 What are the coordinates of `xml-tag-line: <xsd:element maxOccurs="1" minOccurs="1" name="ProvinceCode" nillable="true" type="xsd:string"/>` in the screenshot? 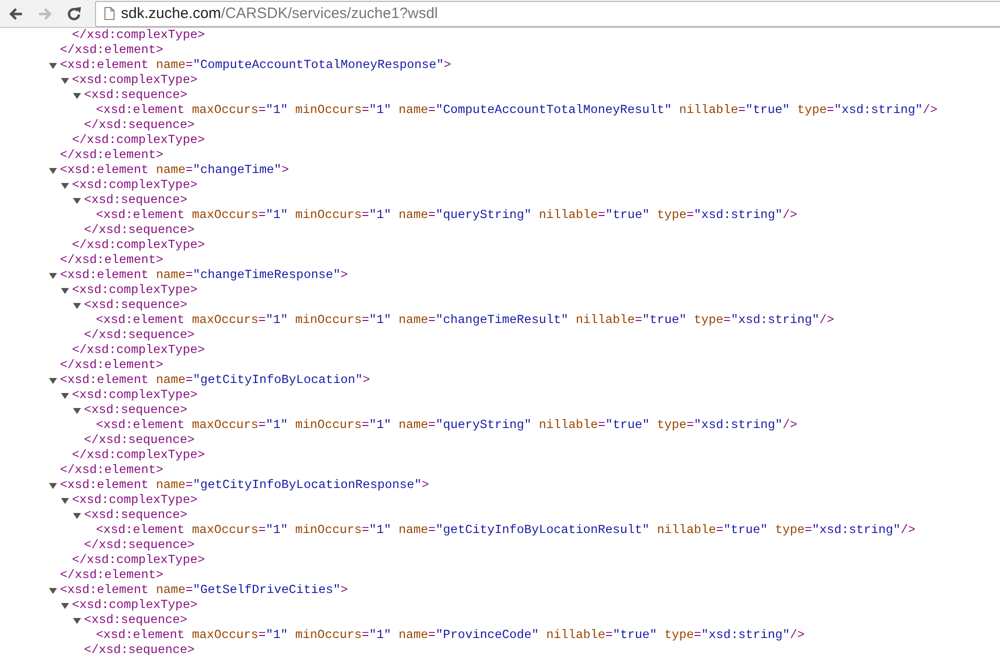 It's located at (450, 635).